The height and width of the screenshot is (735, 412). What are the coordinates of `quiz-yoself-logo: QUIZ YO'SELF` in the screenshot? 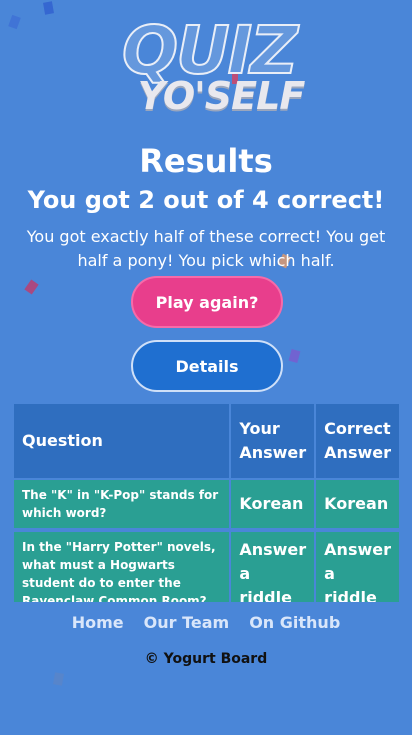 It's located at (209, 67).